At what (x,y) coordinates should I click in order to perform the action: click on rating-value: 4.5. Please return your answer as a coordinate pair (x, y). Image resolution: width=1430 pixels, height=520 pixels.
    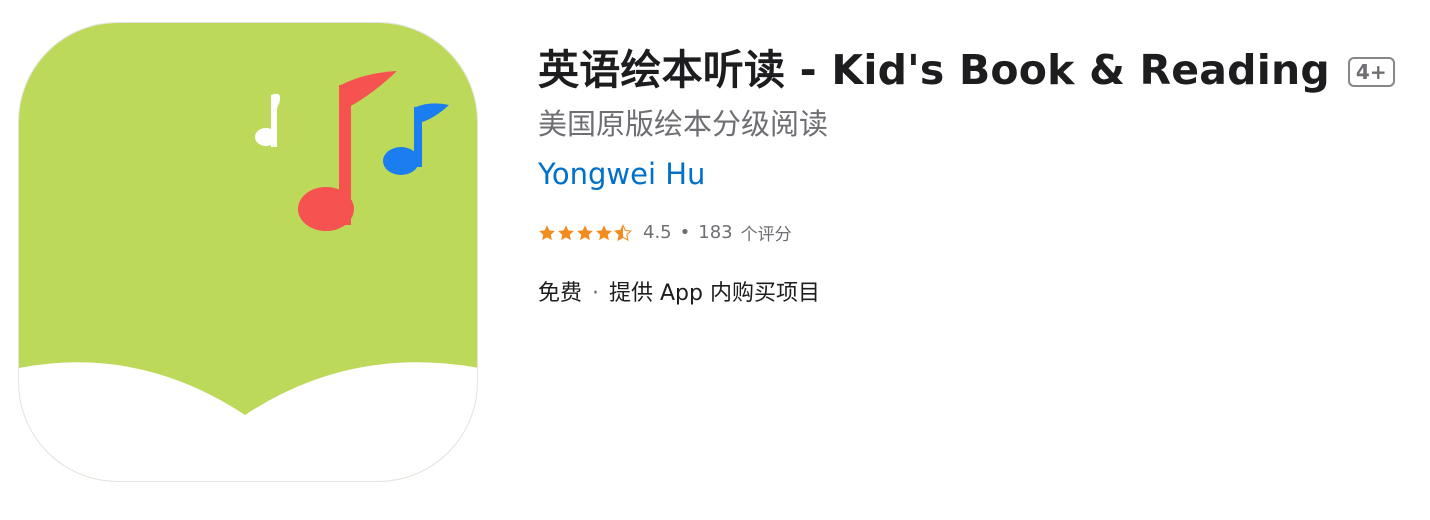
    Looking at the image, I should click on (657, 232).